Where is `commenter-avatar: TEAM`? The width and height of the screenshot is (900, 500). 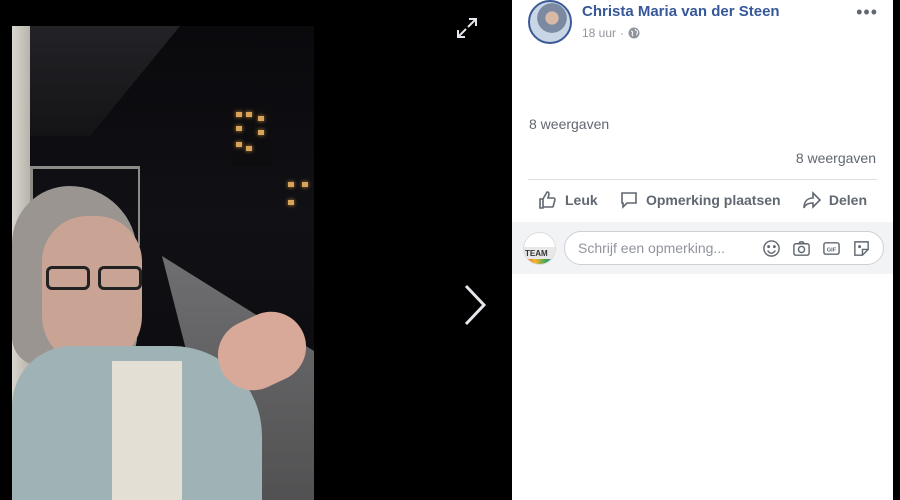
commenter-avatar: TEAM is located at coordinates (539, 248).